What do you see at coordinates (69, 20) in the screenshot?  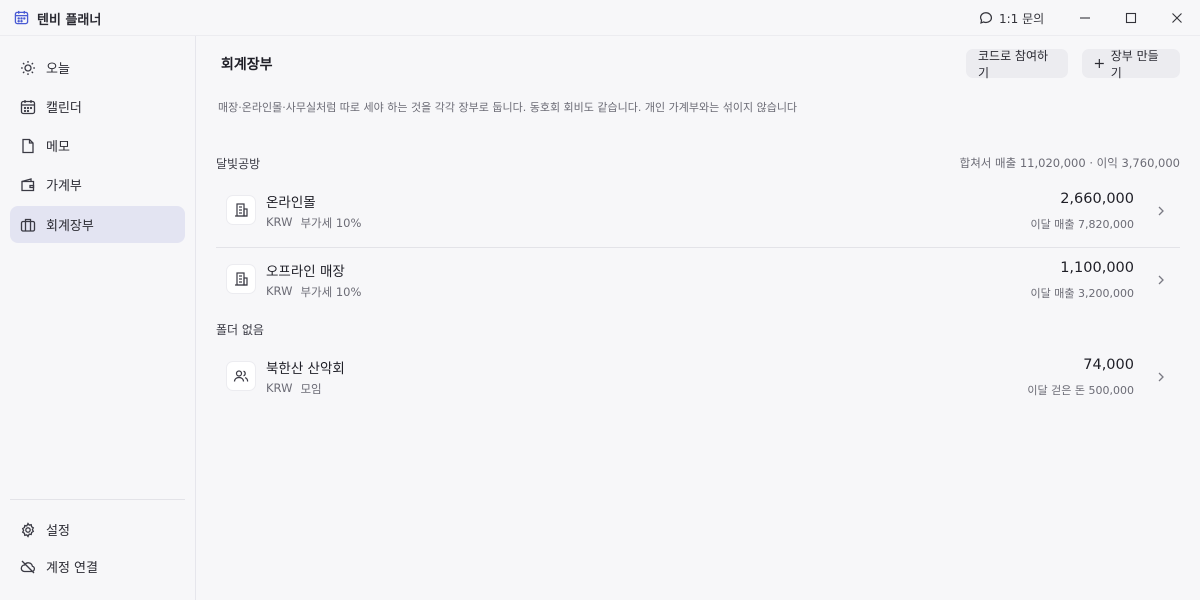 I see `app-title: 텐비 플래너` at bounding box center [69, 20].